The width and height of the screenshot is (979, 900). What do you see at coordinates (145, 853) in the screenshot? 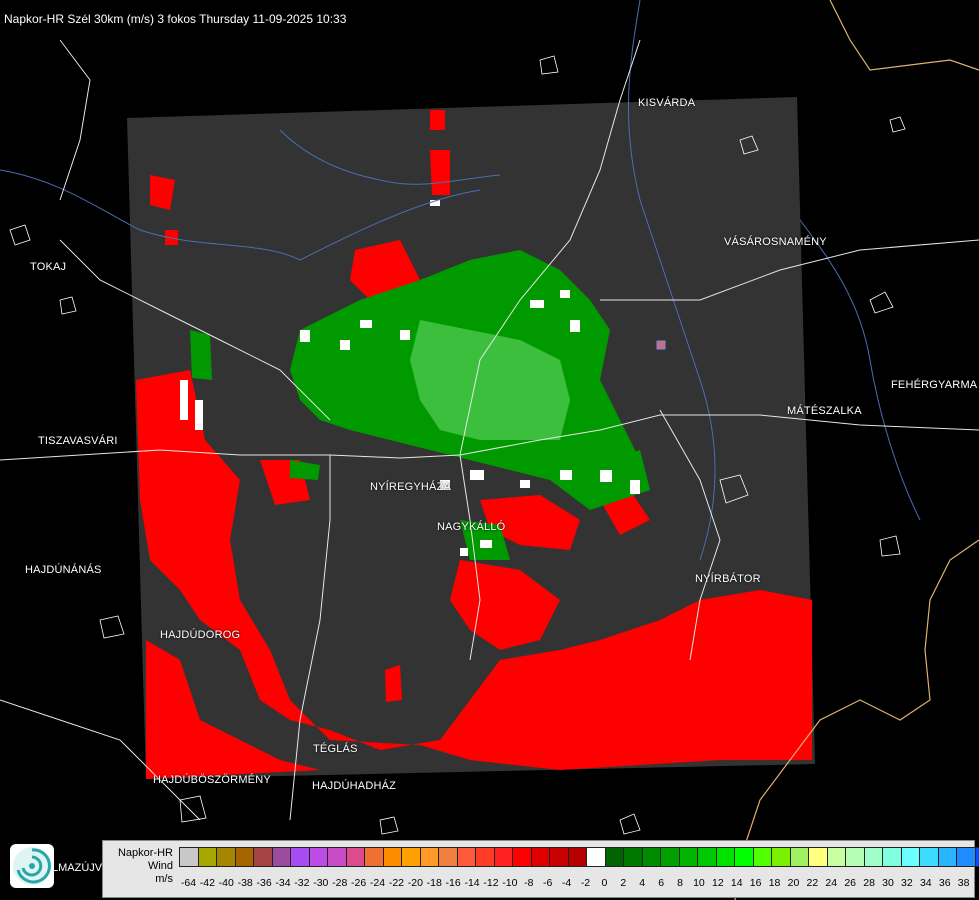
I see `legend-title-line-1: Napkor-HR` at bounding box center [145, 853].